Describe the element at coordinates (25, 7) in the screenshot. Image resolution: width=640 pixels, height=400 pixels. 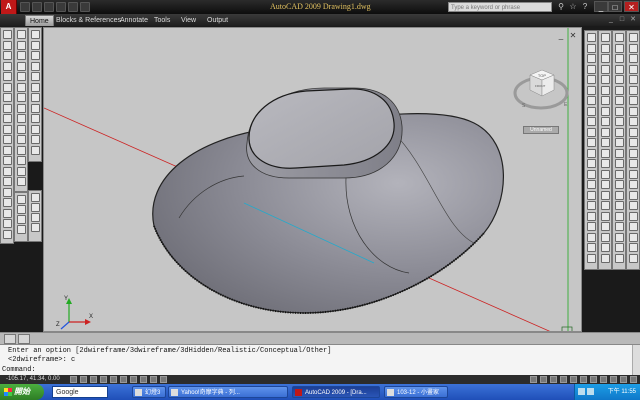
I see `new-icon` at that location.